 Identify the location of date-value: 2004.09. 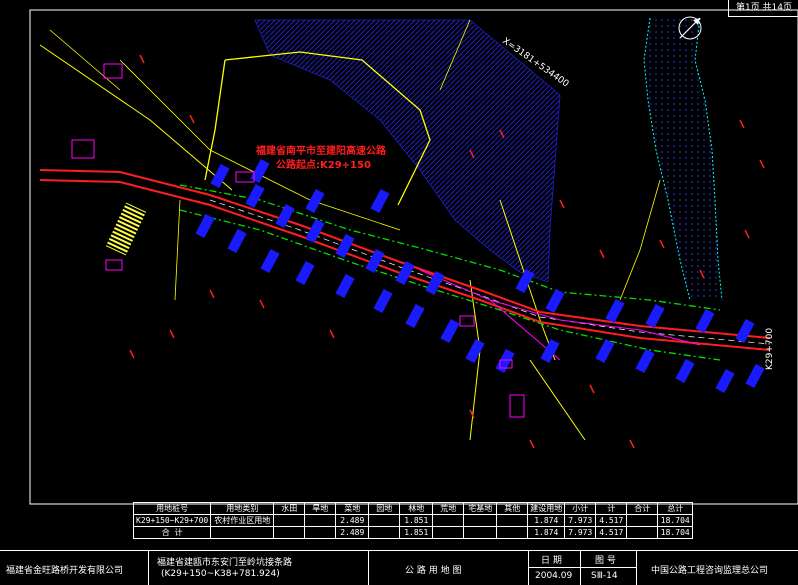
(554, 576).